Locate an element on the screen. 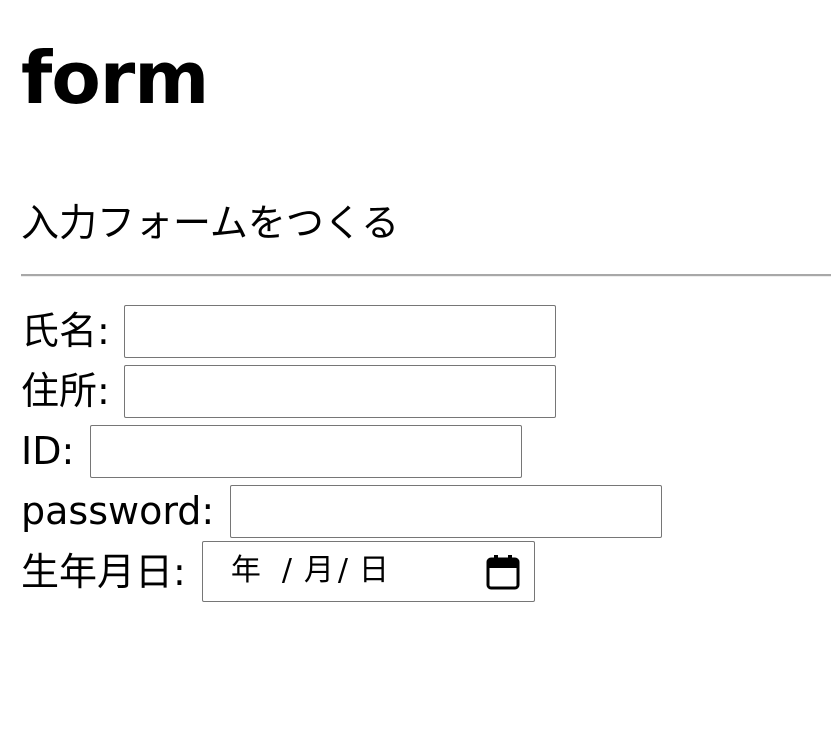 The height and width of the screenshot is (735, 831). id-input is located at coordinates (306, 451).